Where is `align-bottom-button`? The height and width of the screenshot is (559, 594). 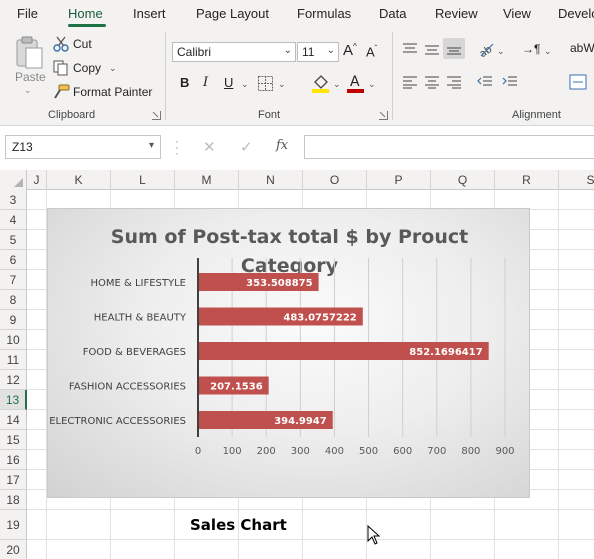
align-bottom-button is located at coordinates (454, 48).